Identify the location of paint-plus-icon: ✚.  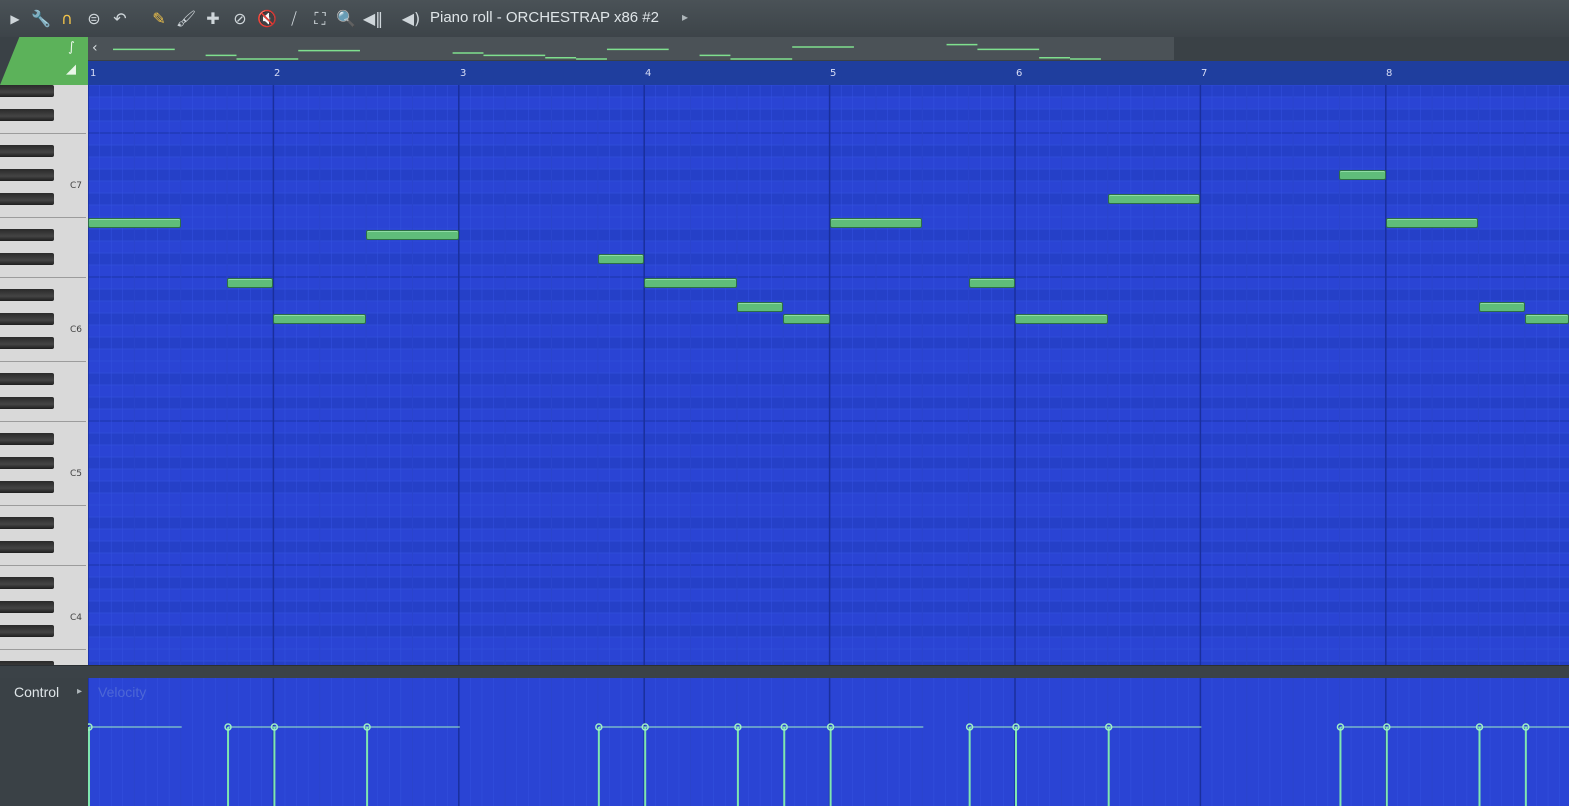
(213, 19).